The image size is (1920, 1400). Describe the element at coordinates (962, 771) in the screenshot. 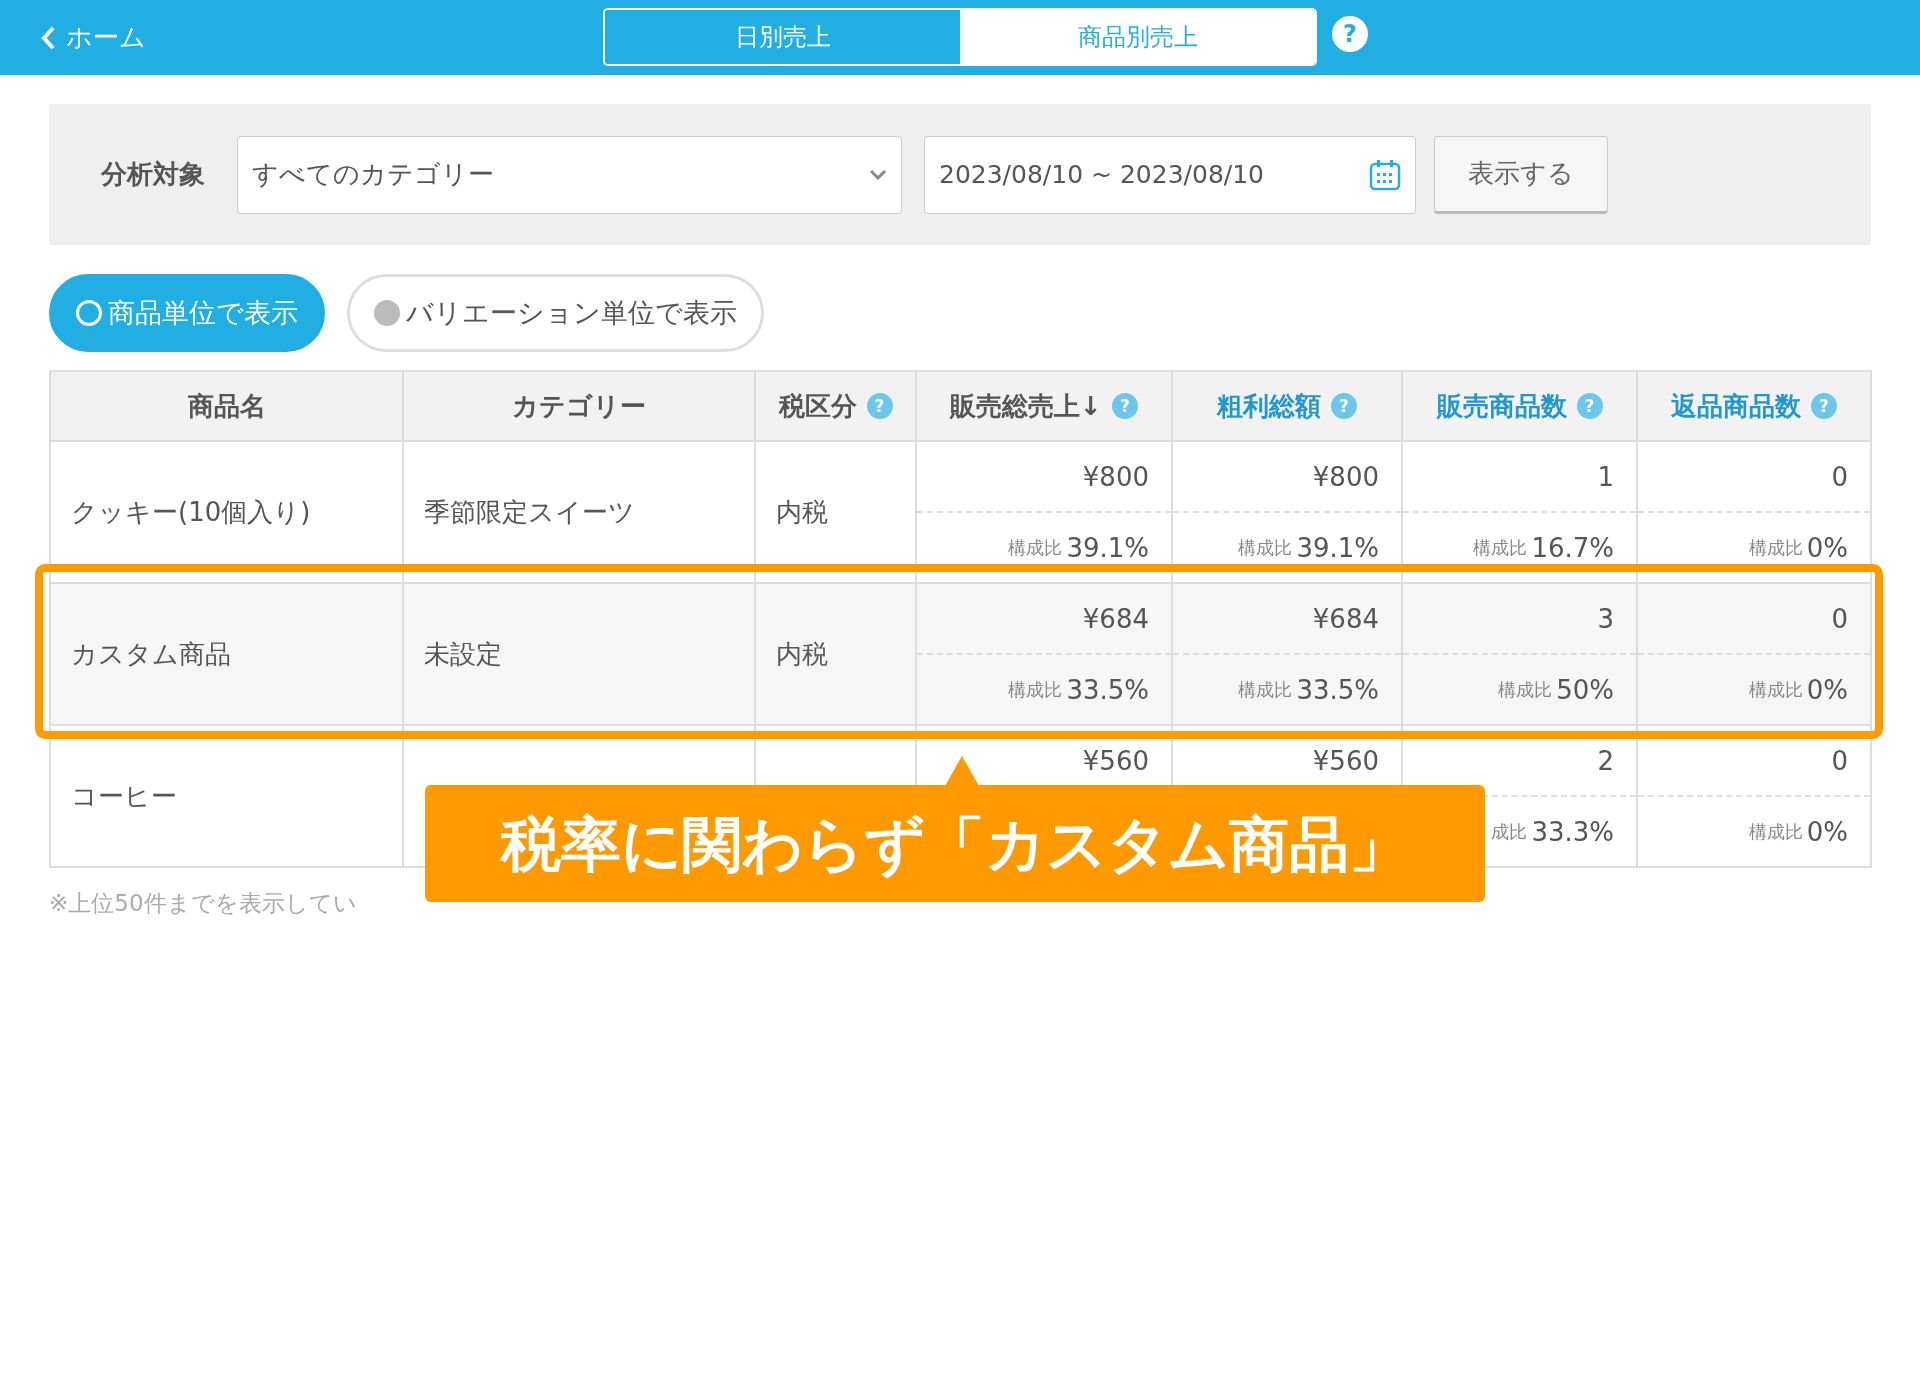

I see `callout-pointer` at that location.